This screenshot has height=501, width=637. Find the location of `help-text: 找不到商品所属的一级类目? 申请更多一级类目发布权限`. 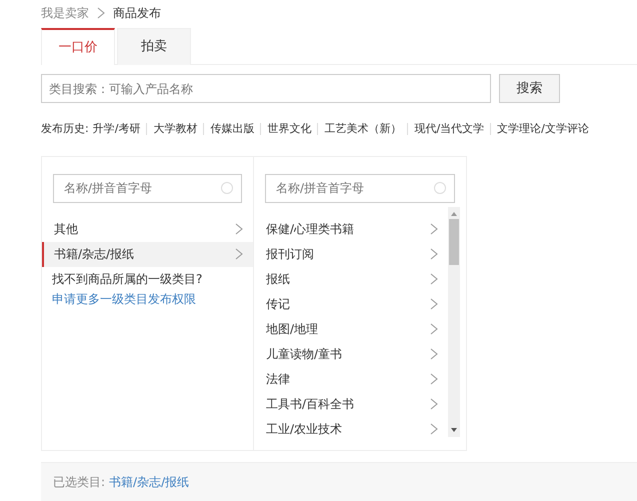

help-text: 找不到商品所属的一级类目? 申请更多一级类目发布权限 is located at coordinates (147, 288).